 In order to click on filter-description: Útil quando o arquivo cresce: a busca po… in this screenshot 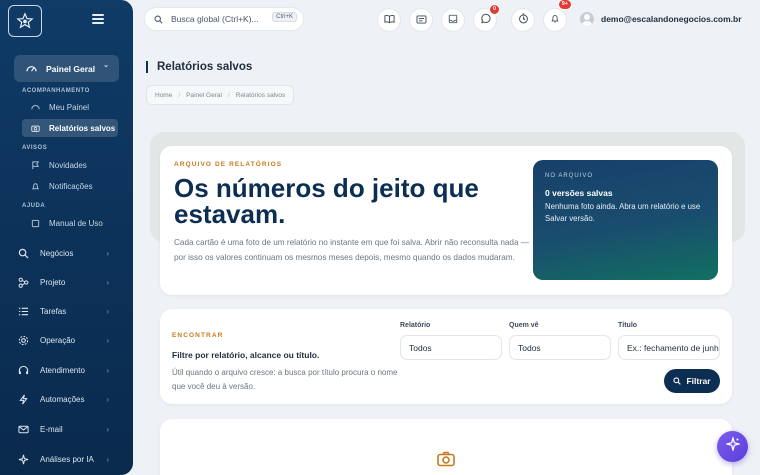, I will do `click(285, 379)`.